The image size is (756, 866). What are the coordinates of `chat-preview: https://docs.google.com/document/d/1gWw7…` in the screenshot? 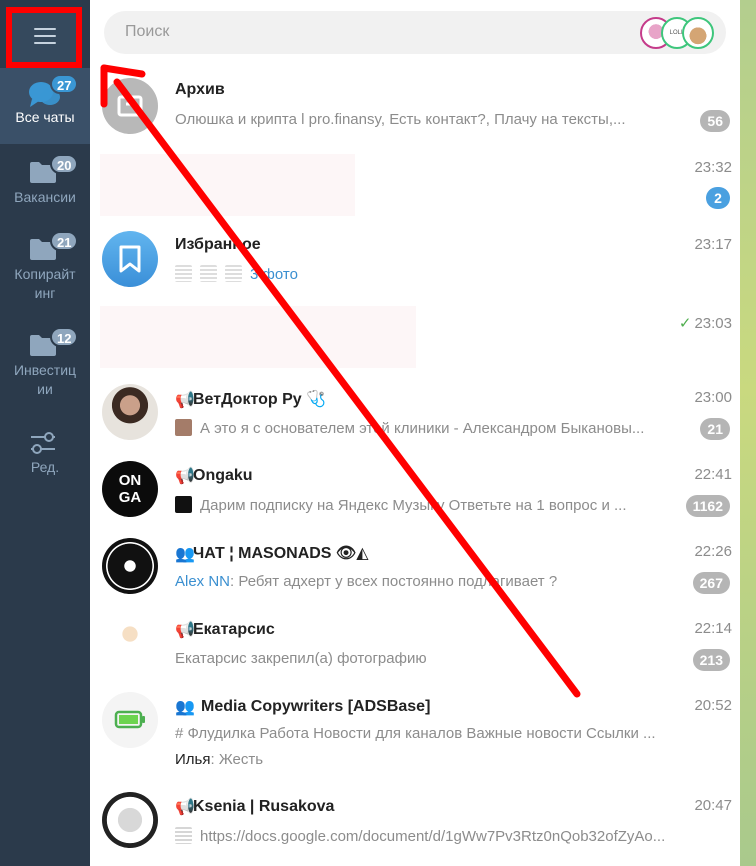 It's located at (455, 836).